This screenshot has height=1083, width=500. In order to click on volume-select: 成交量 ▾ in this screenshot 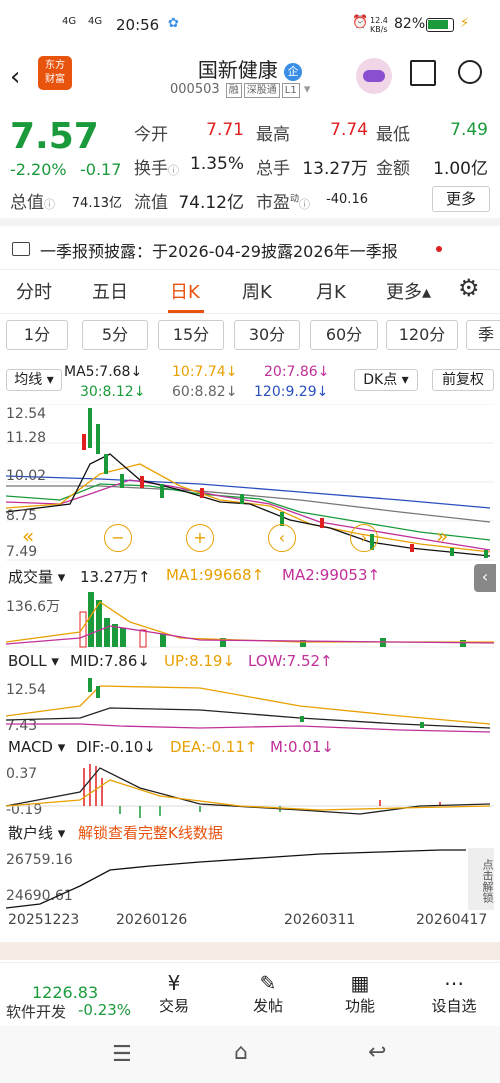, I will do `click(36, 576)`.